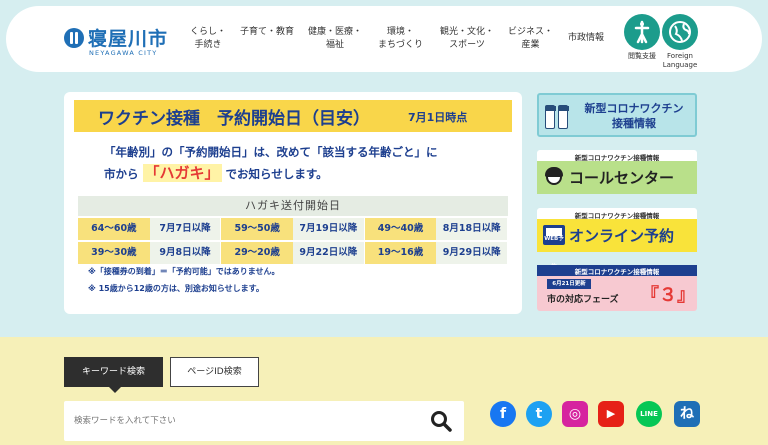 The width and height of the screenshot is (768, 445). What do you see at coordinates (467, 39) in the screenshot?
I see `nav-tourism: 観光・文化・ スポーツ` at bounding box center [467, 39].